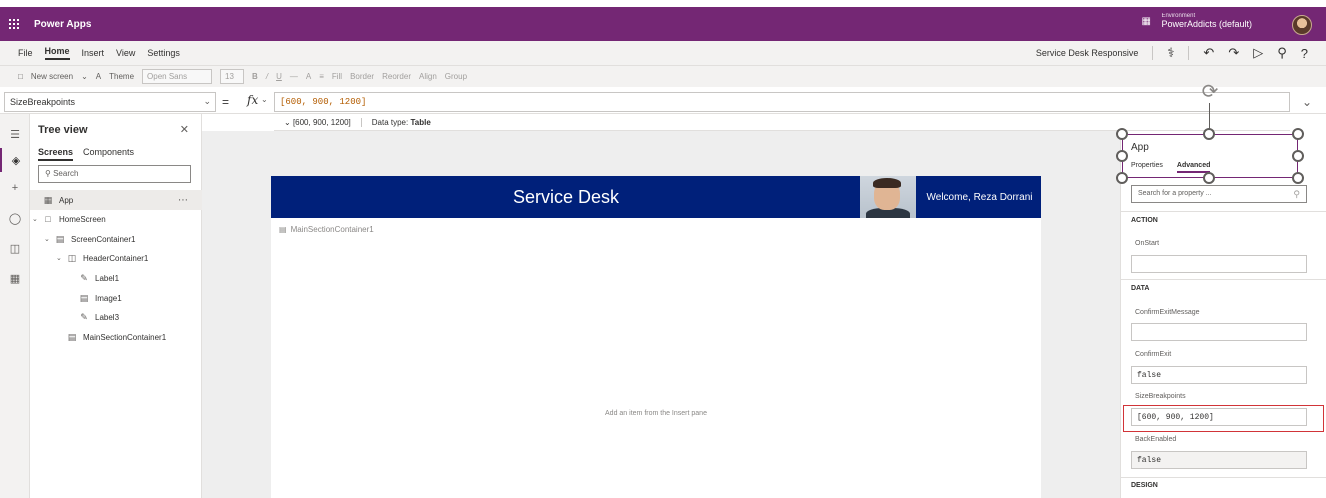 The width and height of the screenshot is (1326, 498). I want to click on redo-icon: ↷, so click(1233, 53).